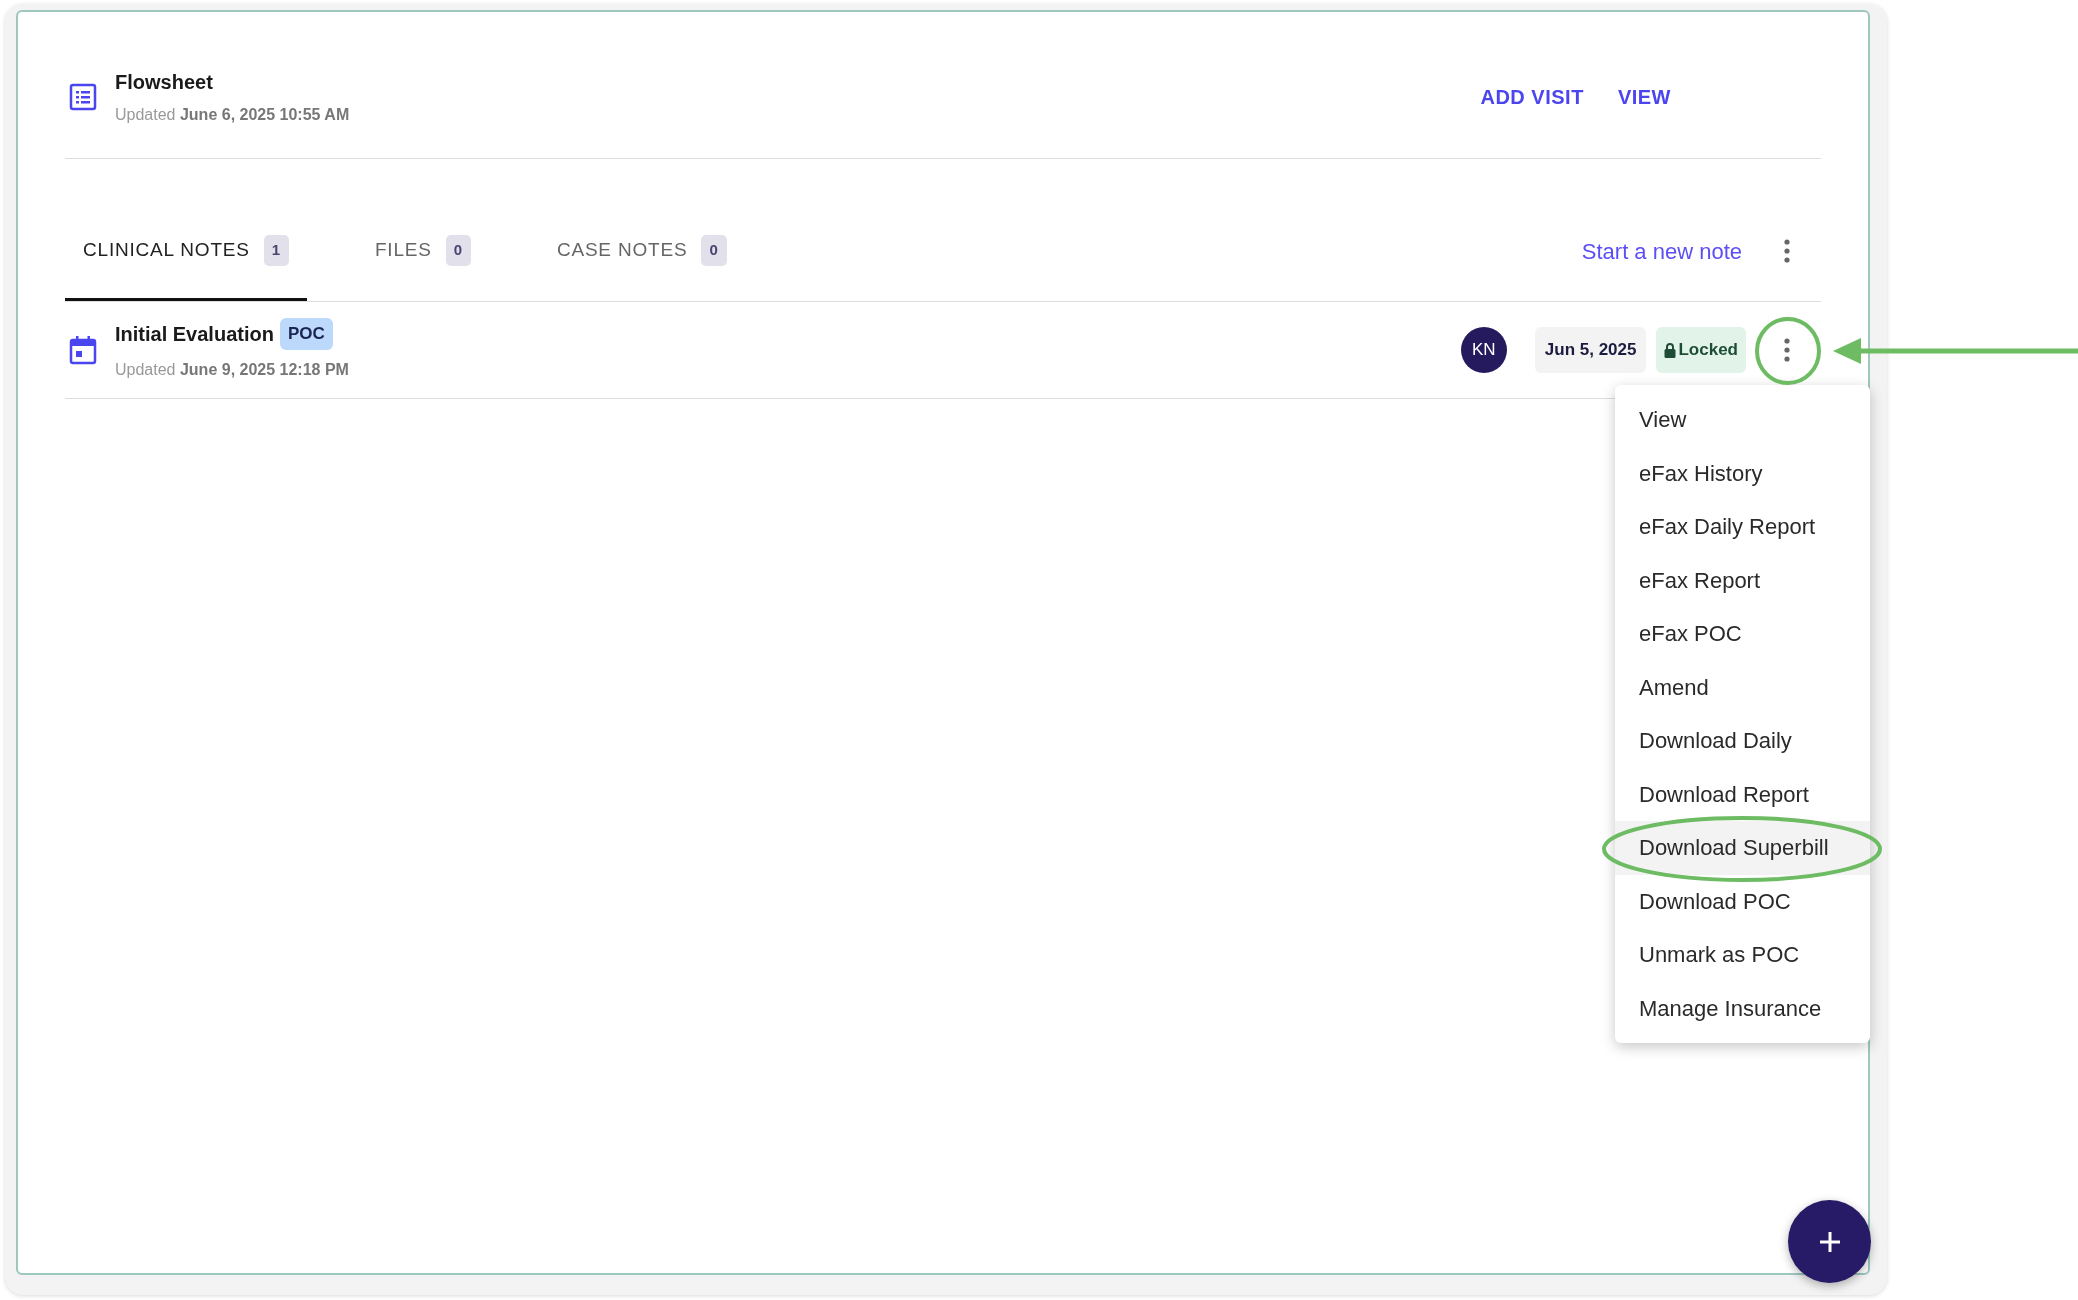 The height and width of the screenshot is (1300, 2078). I want to click on updated-text: Updated June 6, 2025 10:55 AM, so click(232, 115).